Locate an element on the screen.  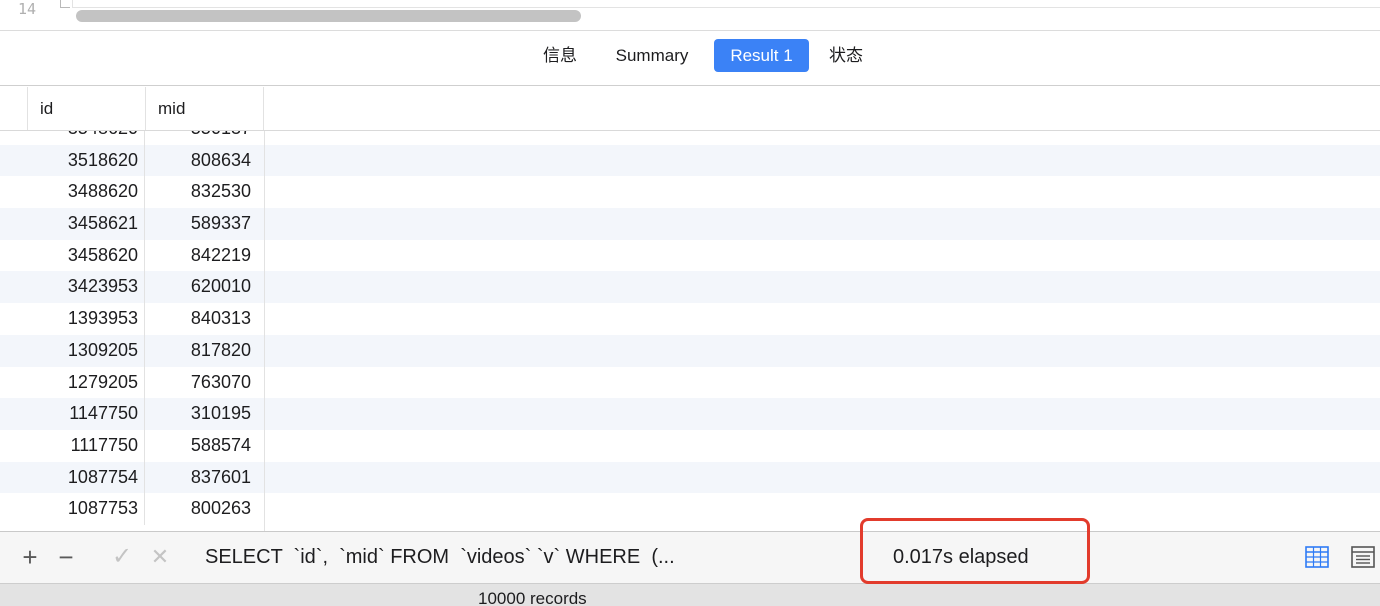
text-view-icon is located at coordinates (1363, 557).